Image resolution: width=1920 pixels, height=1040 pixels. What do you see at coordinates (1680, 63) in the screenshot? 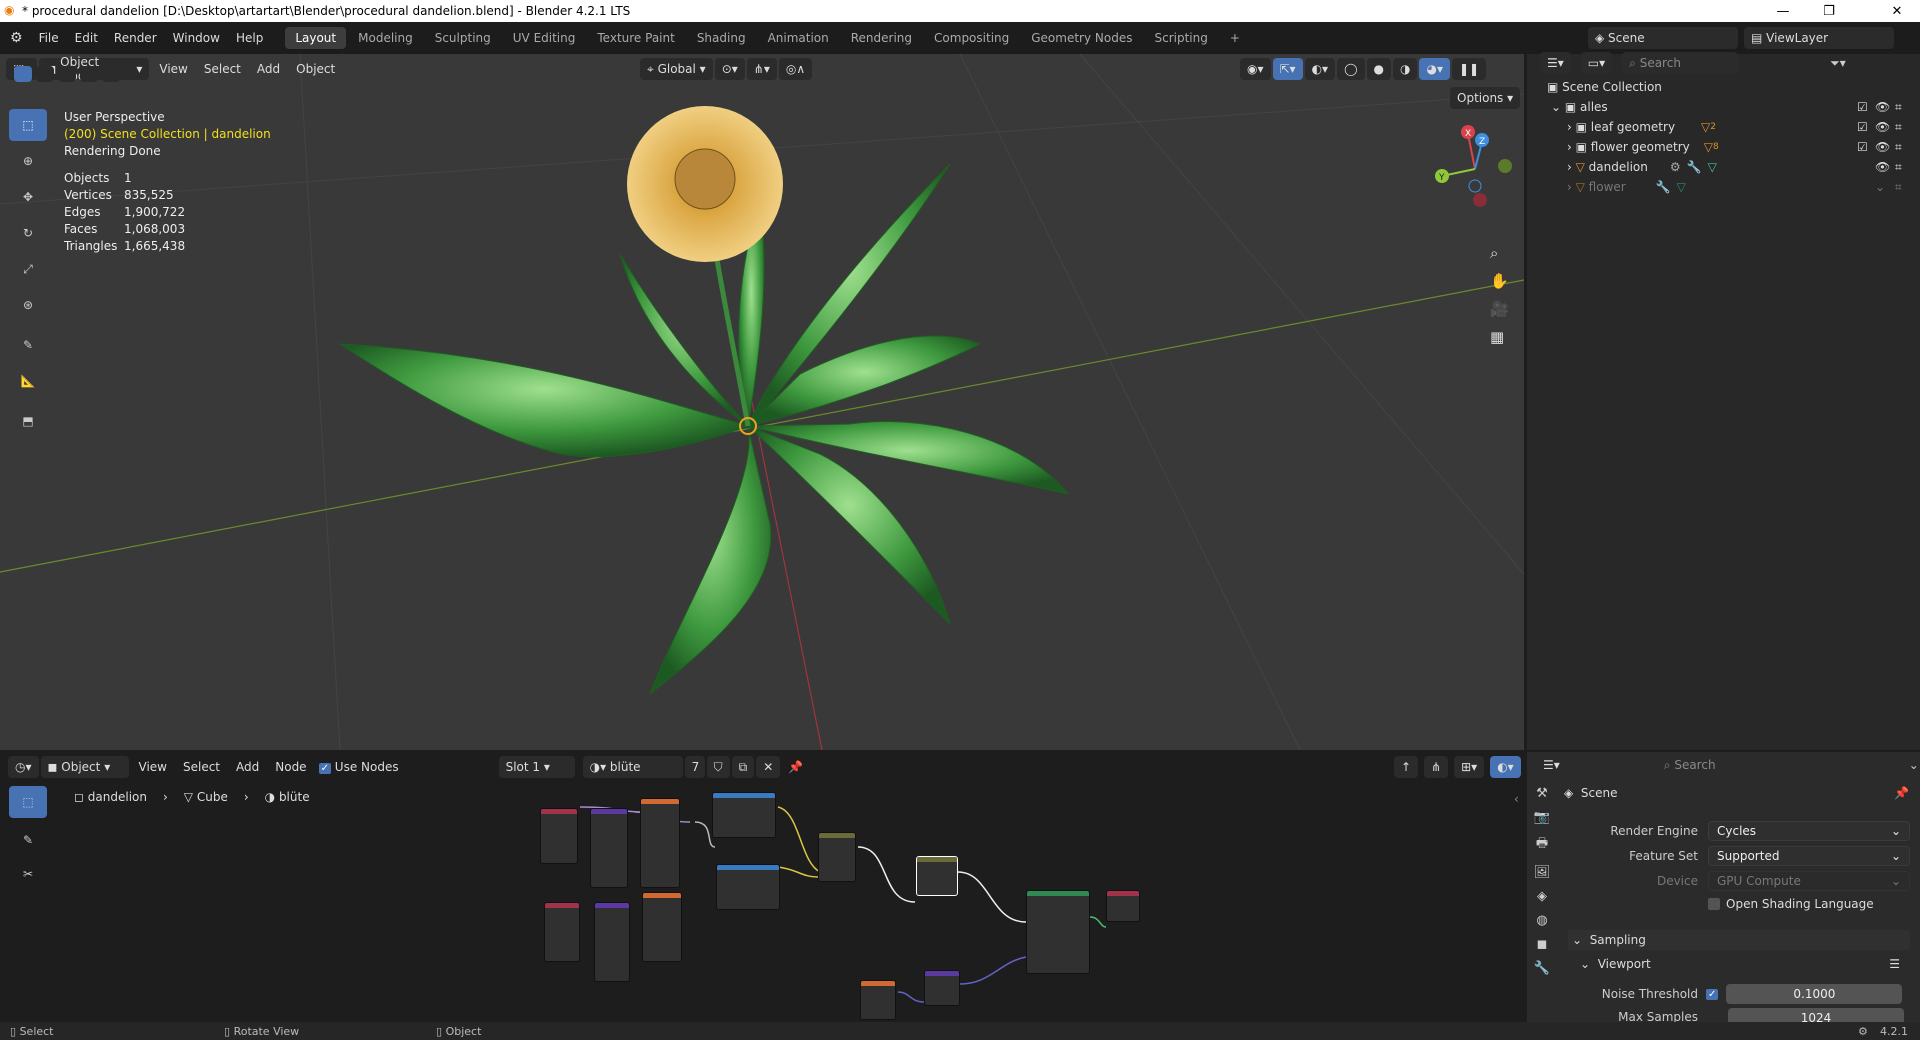
I see `outliner-search: ⌕ Search` at bounding box center [1680, 63].